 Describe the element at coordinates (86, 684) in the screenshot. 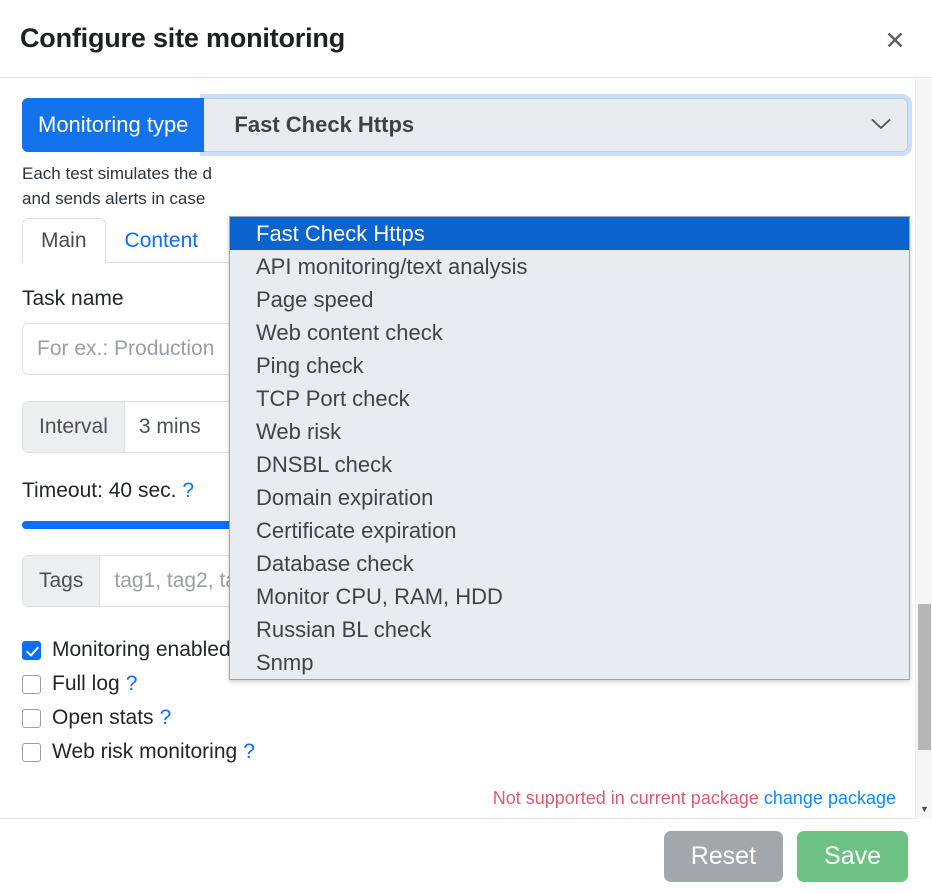

I see `checkbox-label-full-log: Full log` at that location.